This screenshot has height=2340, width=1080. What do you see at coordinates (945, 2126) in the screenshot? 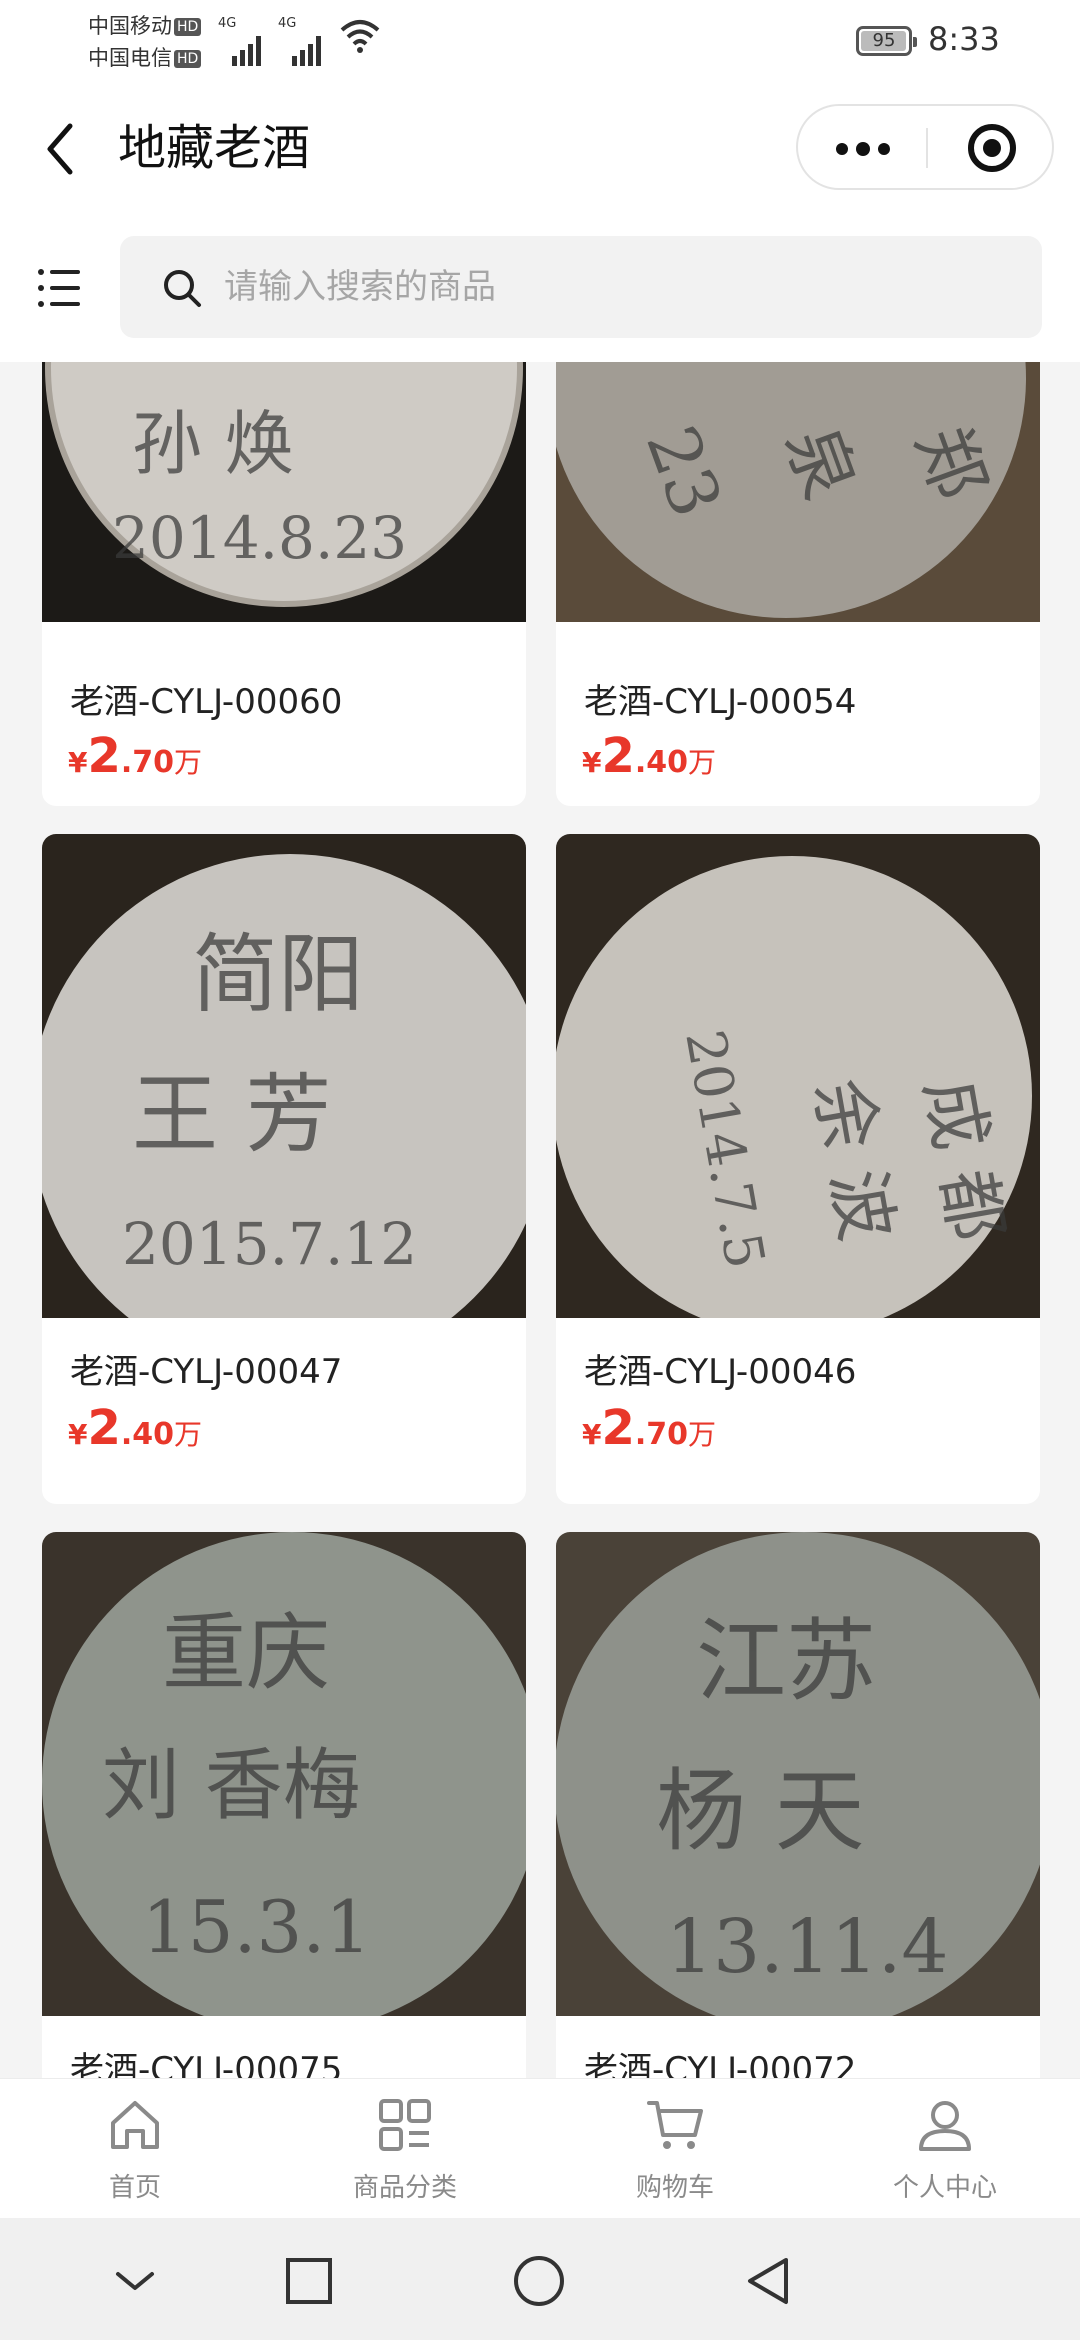
I see `user-icon` at bounding box center [945, 2126].